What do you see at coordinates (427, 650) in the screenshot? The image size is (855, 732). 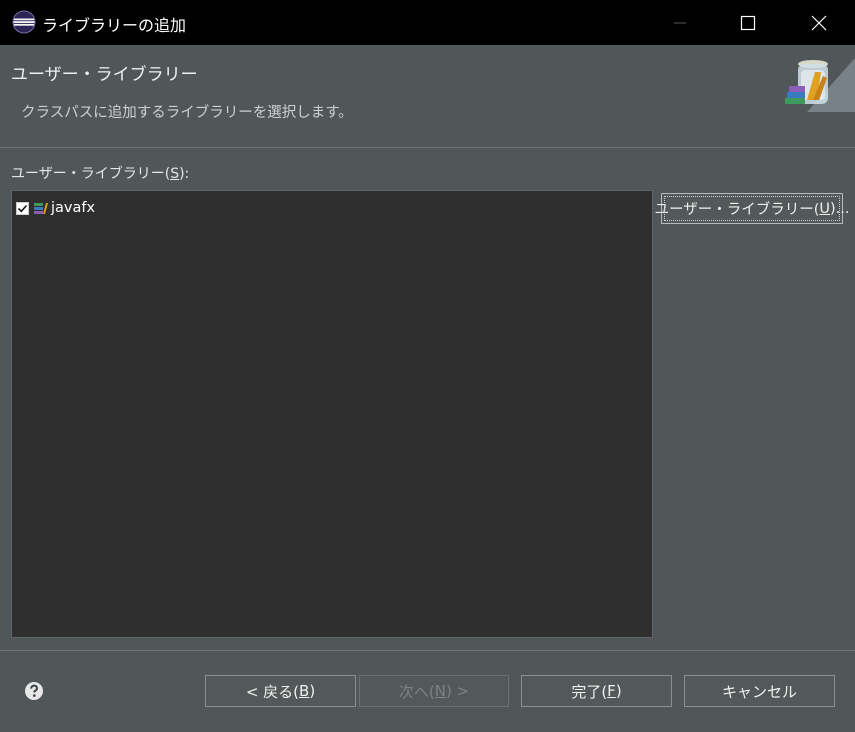 I see `footer-separator` at bounding box center [427, 650].